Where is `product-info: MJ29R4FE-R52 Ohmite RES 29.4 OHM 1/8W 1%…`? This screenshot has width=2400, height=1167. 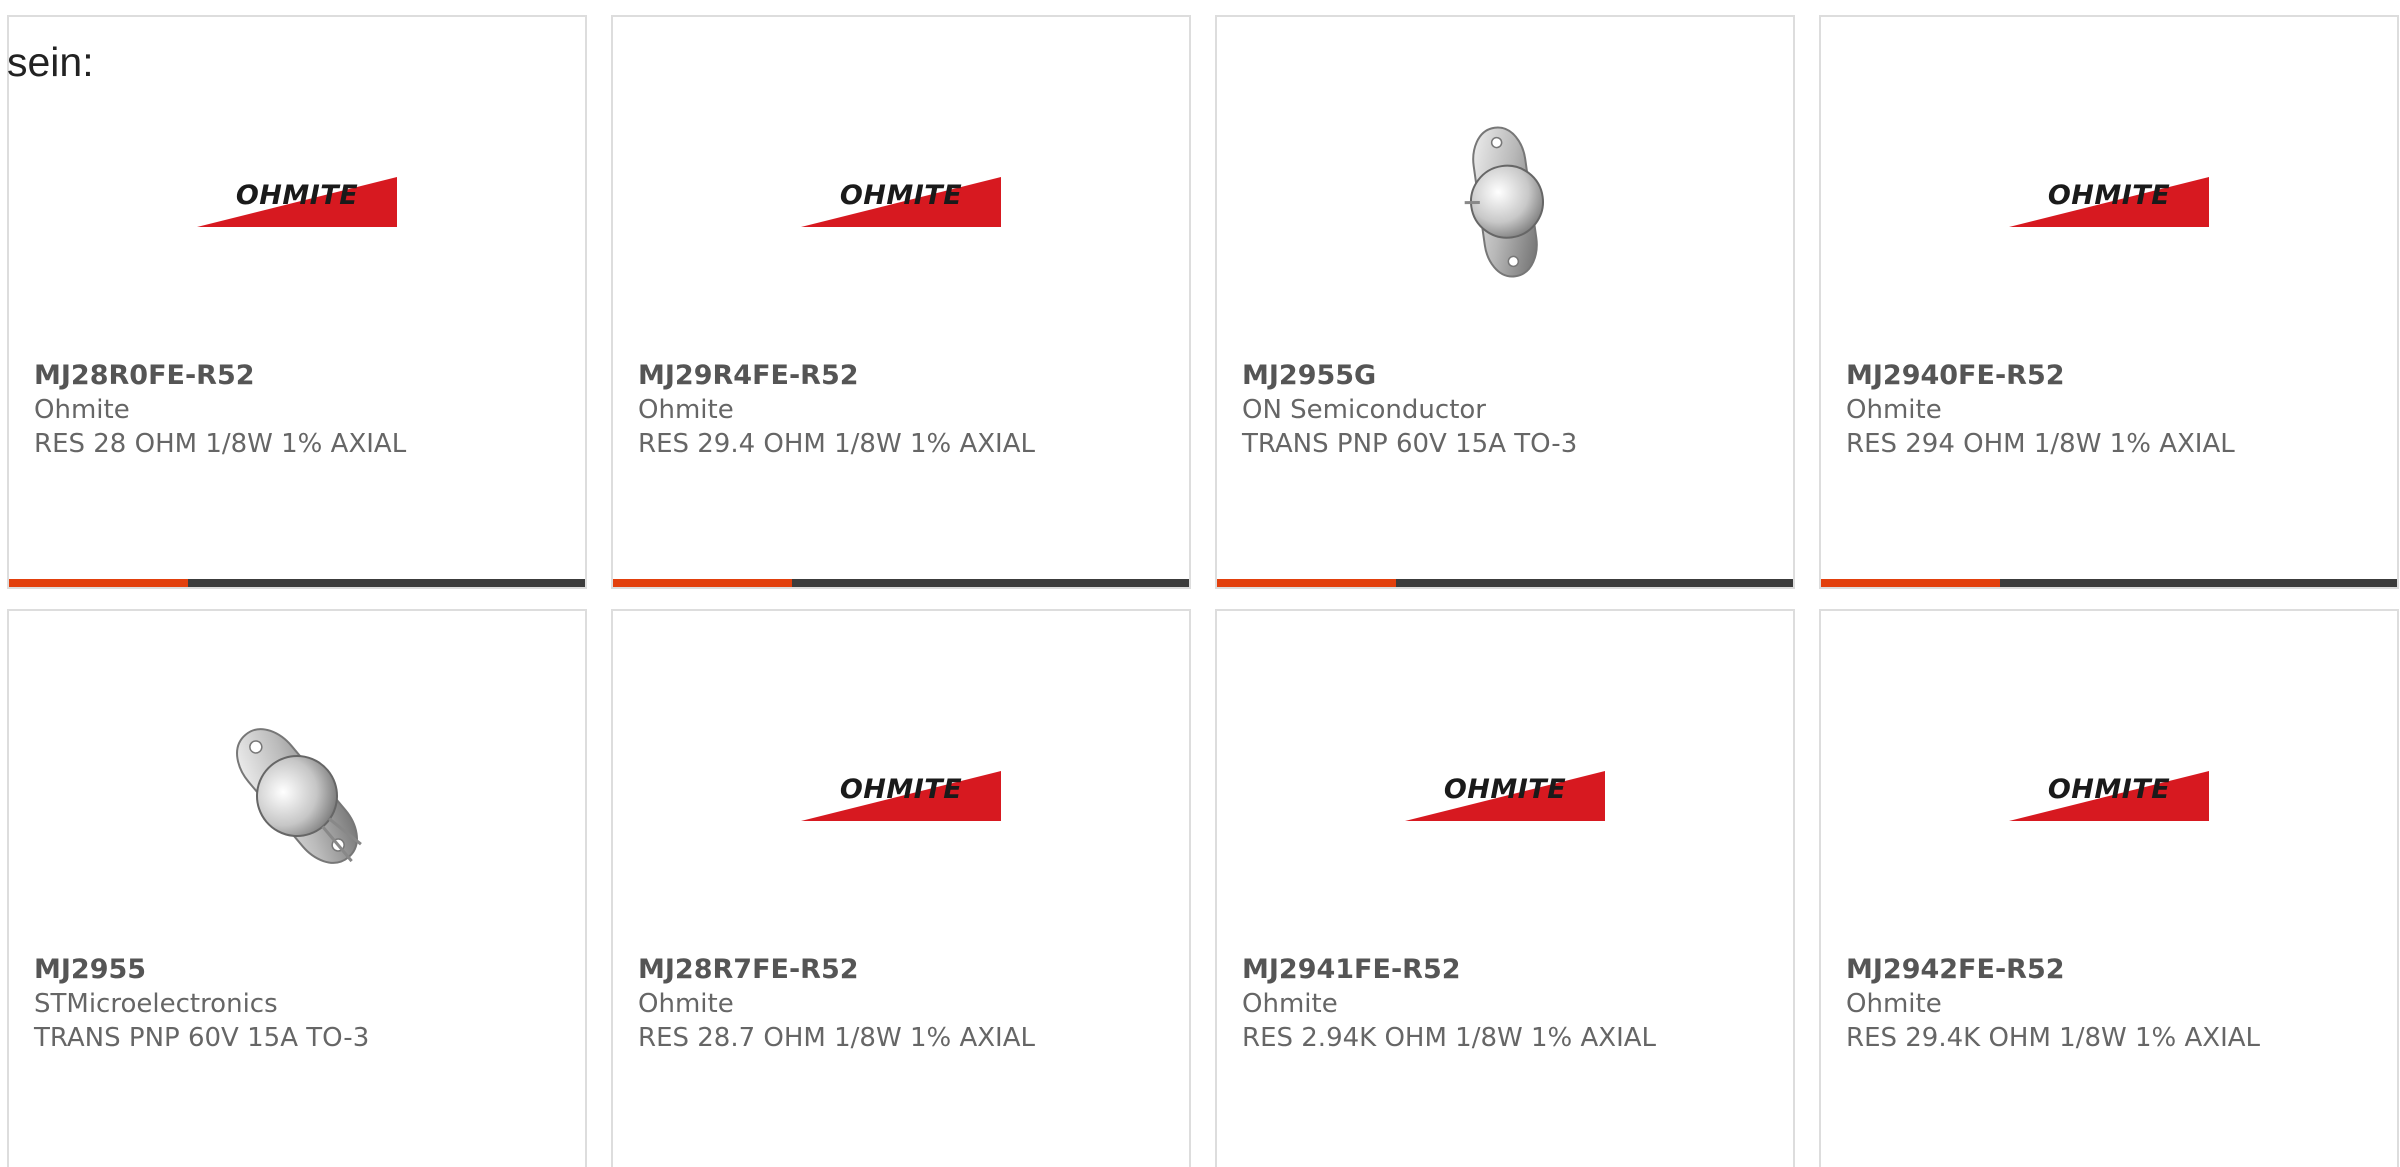
product-info: MJ29R4FE-R52 Ohmite RES 29.4 OHM 1/8W 1%… is located at coordinates (903, 410).